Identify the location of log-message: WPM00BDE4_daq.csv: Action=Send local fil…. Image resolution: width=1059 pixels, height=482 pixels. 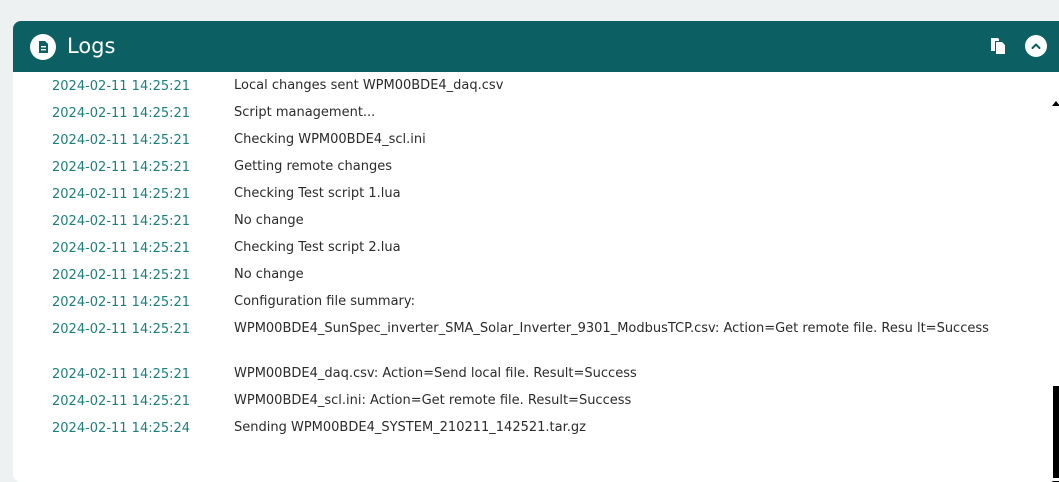
(435, 373).